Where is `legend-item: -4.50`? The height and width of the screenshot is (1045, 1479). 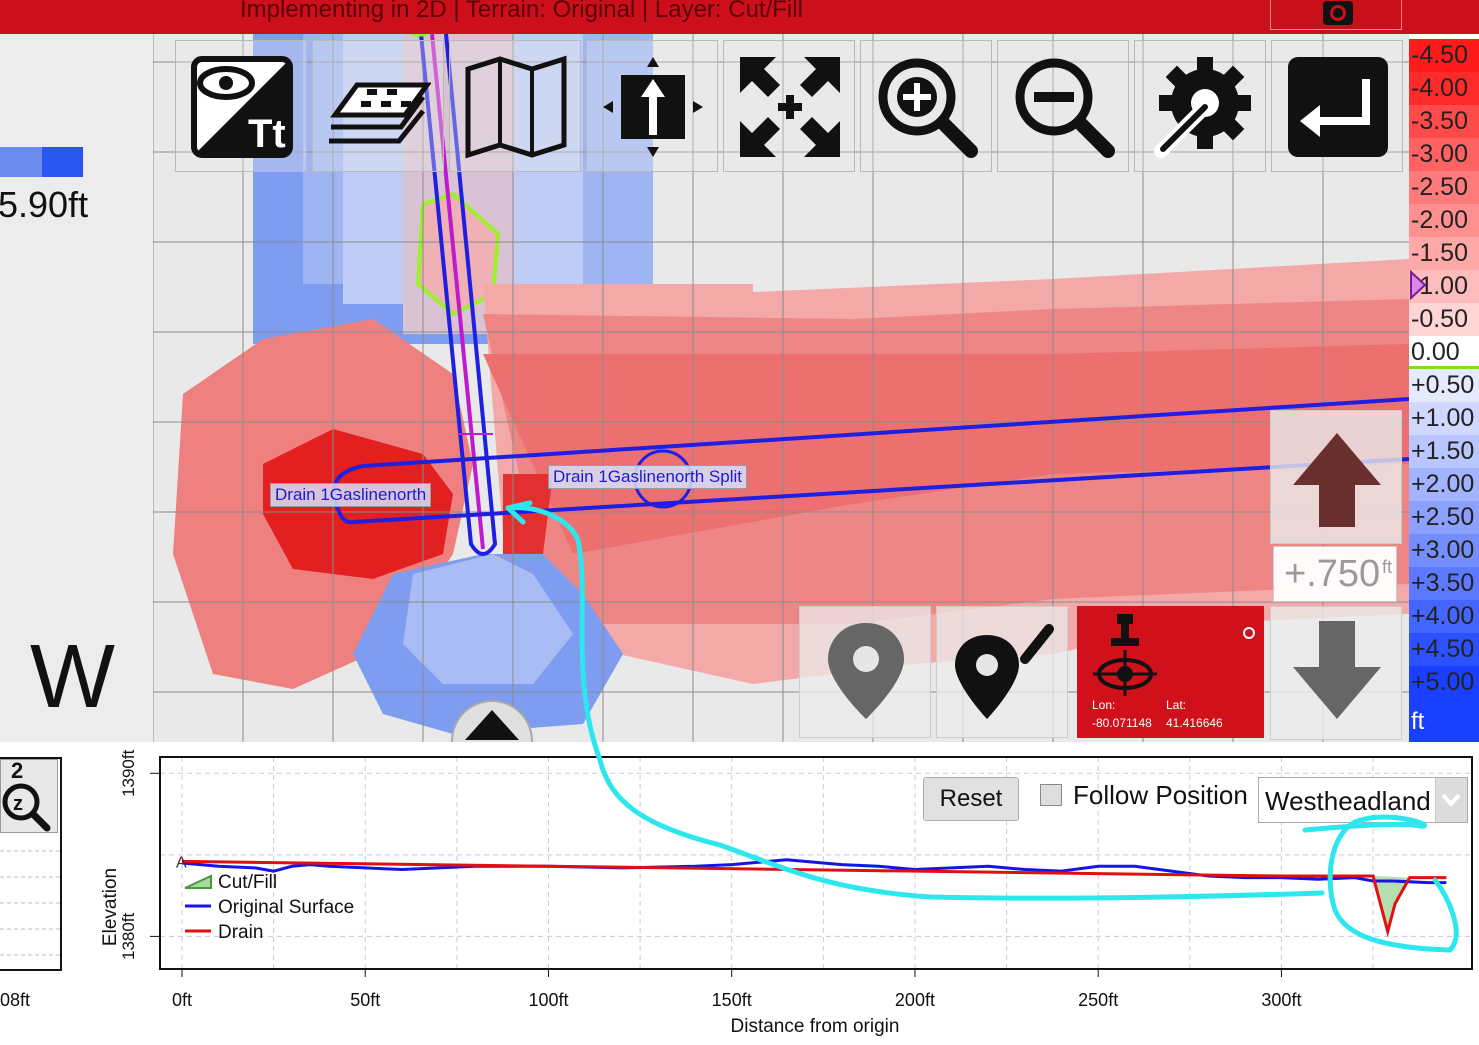 legend-item: -4.50 is located at coordinates (1444, 55).